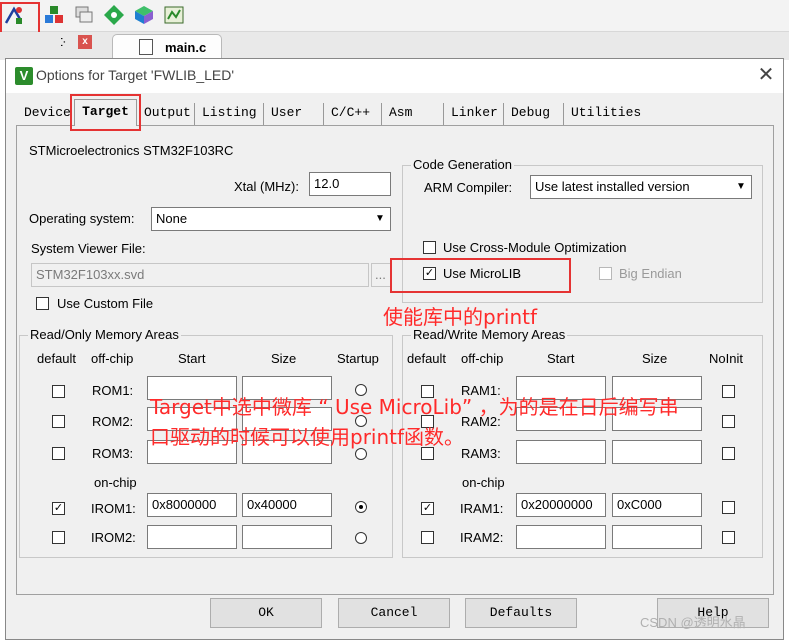  What do you see at coordinates (561, 537) in the screenshot?
I see `iram2-start-input` at bounding box center [561, 537].